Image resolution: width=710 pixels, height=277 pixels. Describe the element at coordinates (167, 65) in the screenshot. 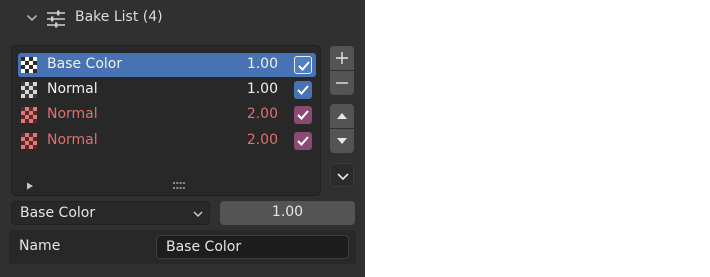

I see `list-item: Base Color 1.00` at that location.